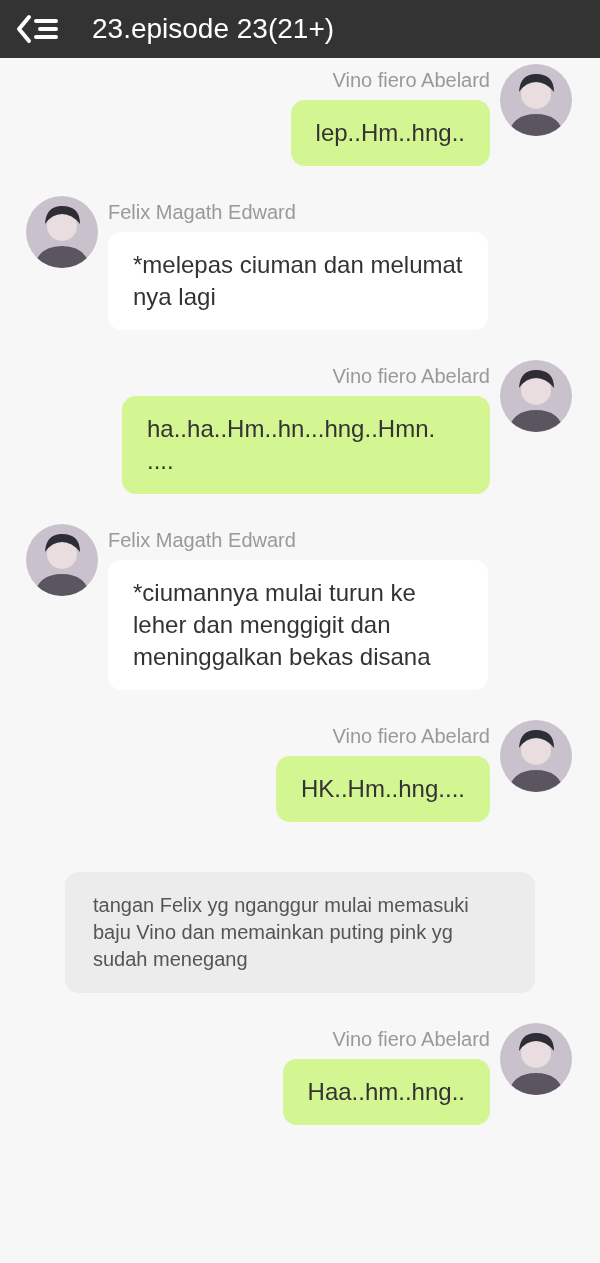  Describe the element at coordinates (38, 29) in the screenshot. I see `back-menu-icon` at that location.